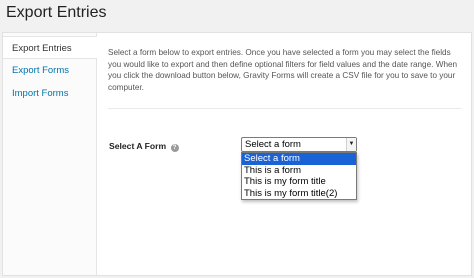 This screenshot has height=278, width=474. What do you see at coordinates (174, 148) in the screenshot?
I see `help-icon: ?` at bounding box center [174, 148].